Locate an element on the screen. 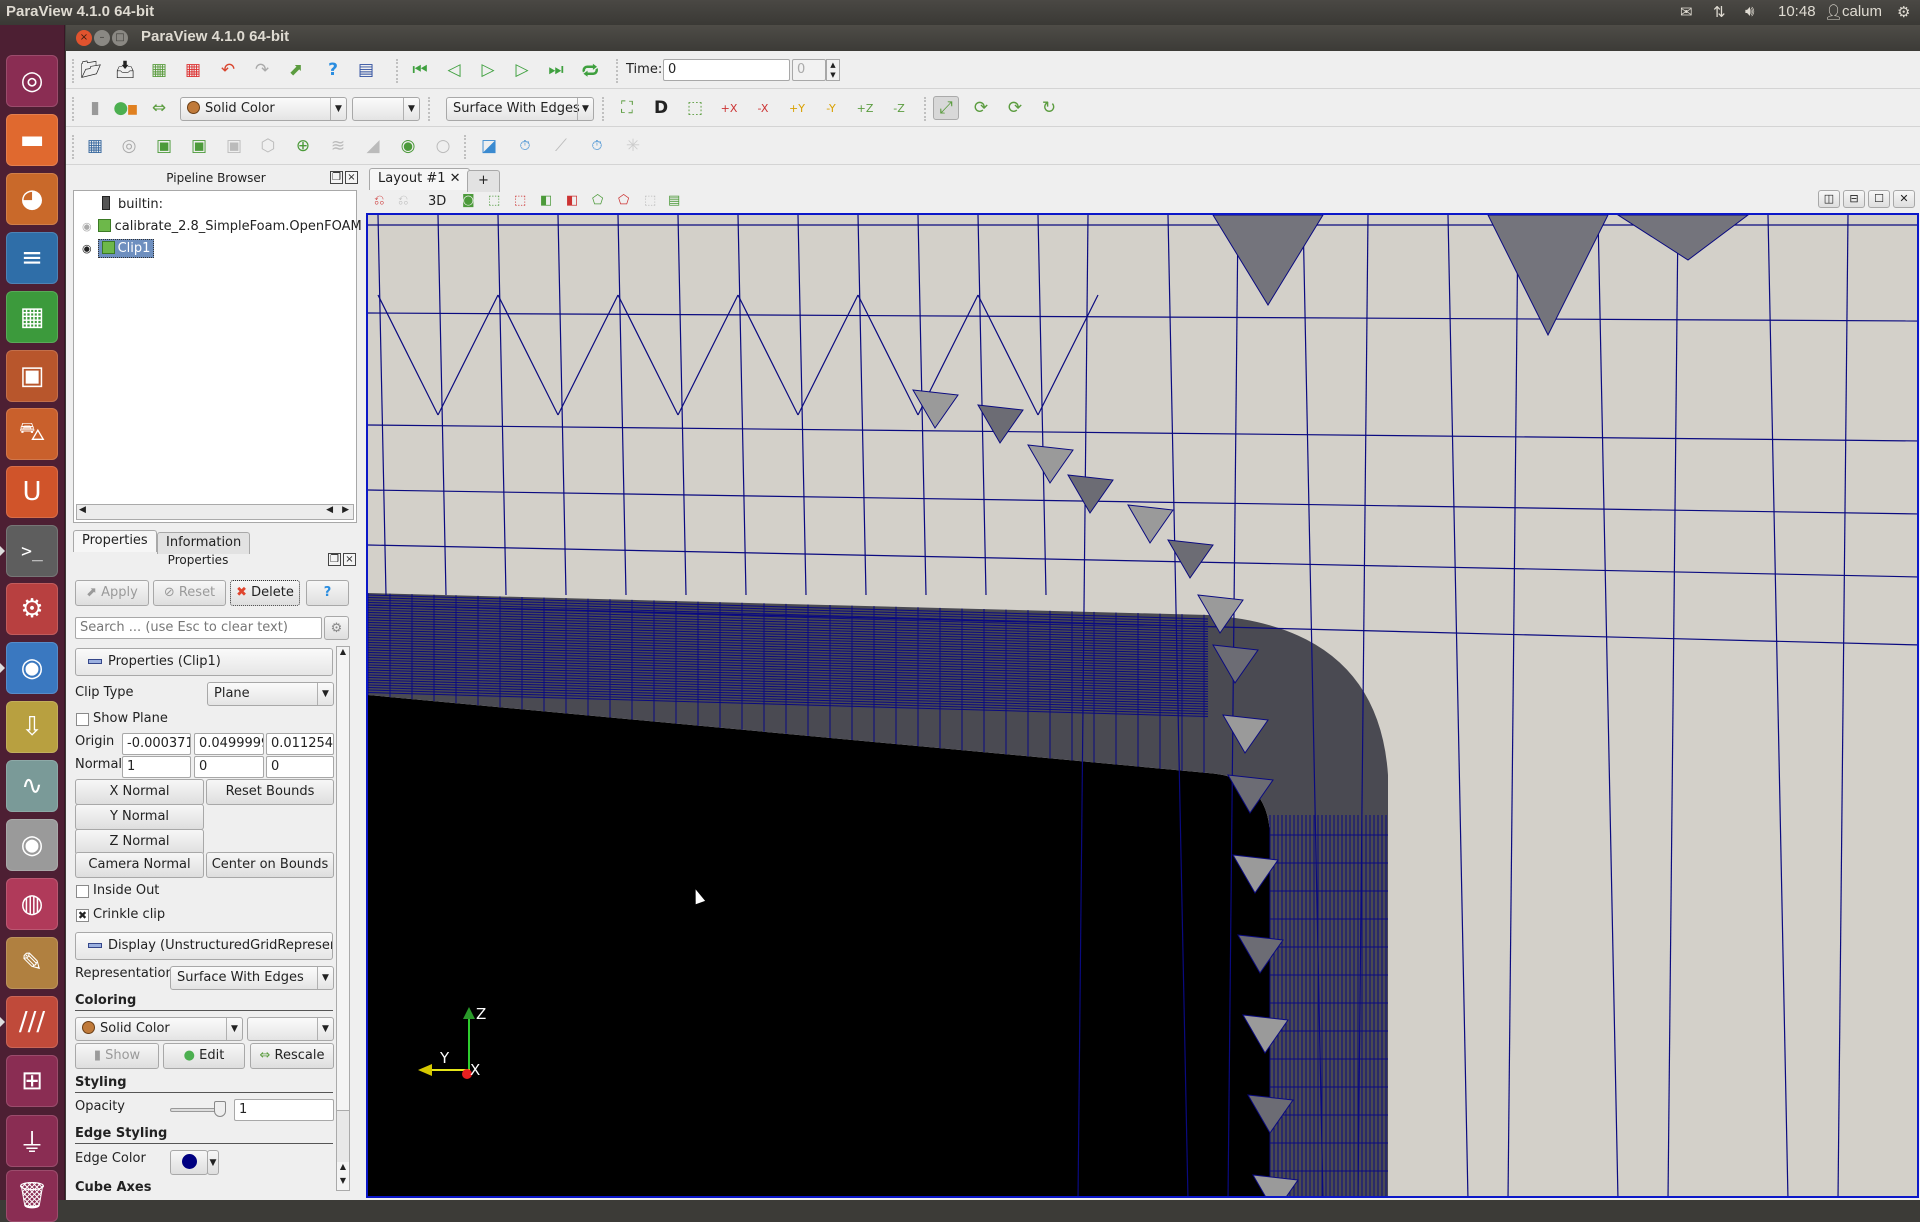 This screenshot has width=1920, height=1222. apply-button: ⬈ Apply is located at coordinates (112, 593).